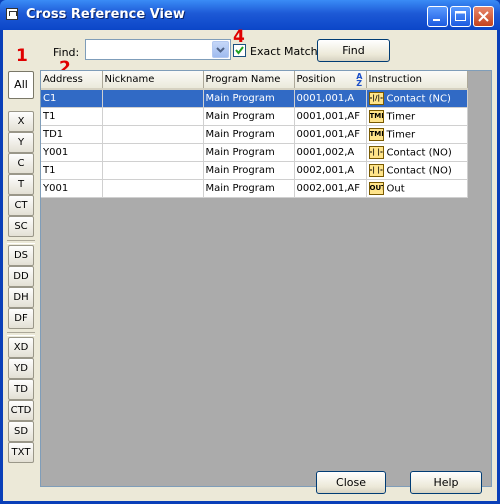  Describe the element at coordinates (417, 80) in the screenshot. I see `column-header-instruction: Instruction` at that location.